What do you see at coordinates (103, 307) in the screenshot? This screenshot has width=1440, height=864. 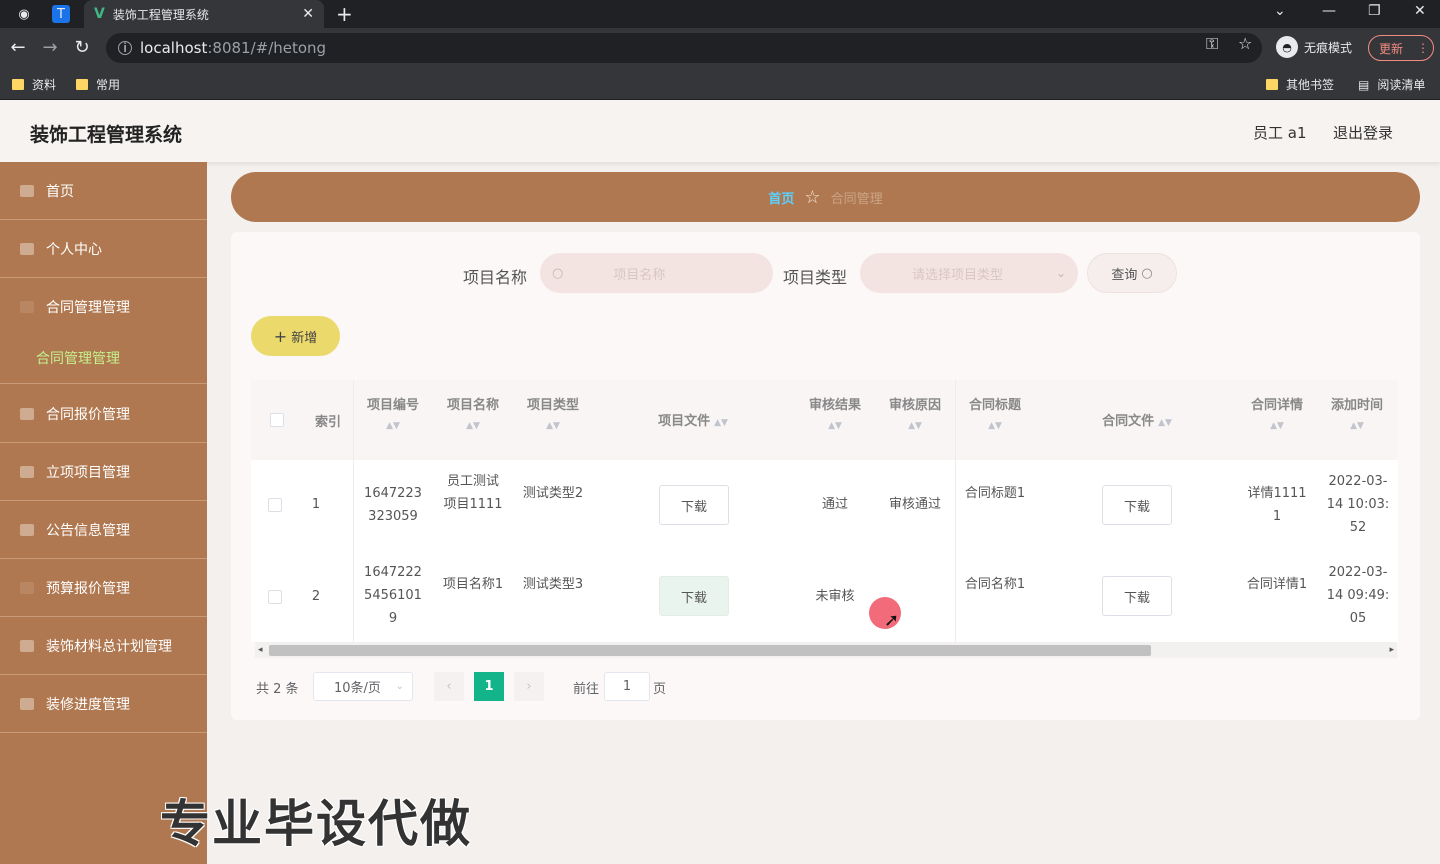 I see `sidebar-item-contract: 合同管理管理` at bounding box center [103, 307].